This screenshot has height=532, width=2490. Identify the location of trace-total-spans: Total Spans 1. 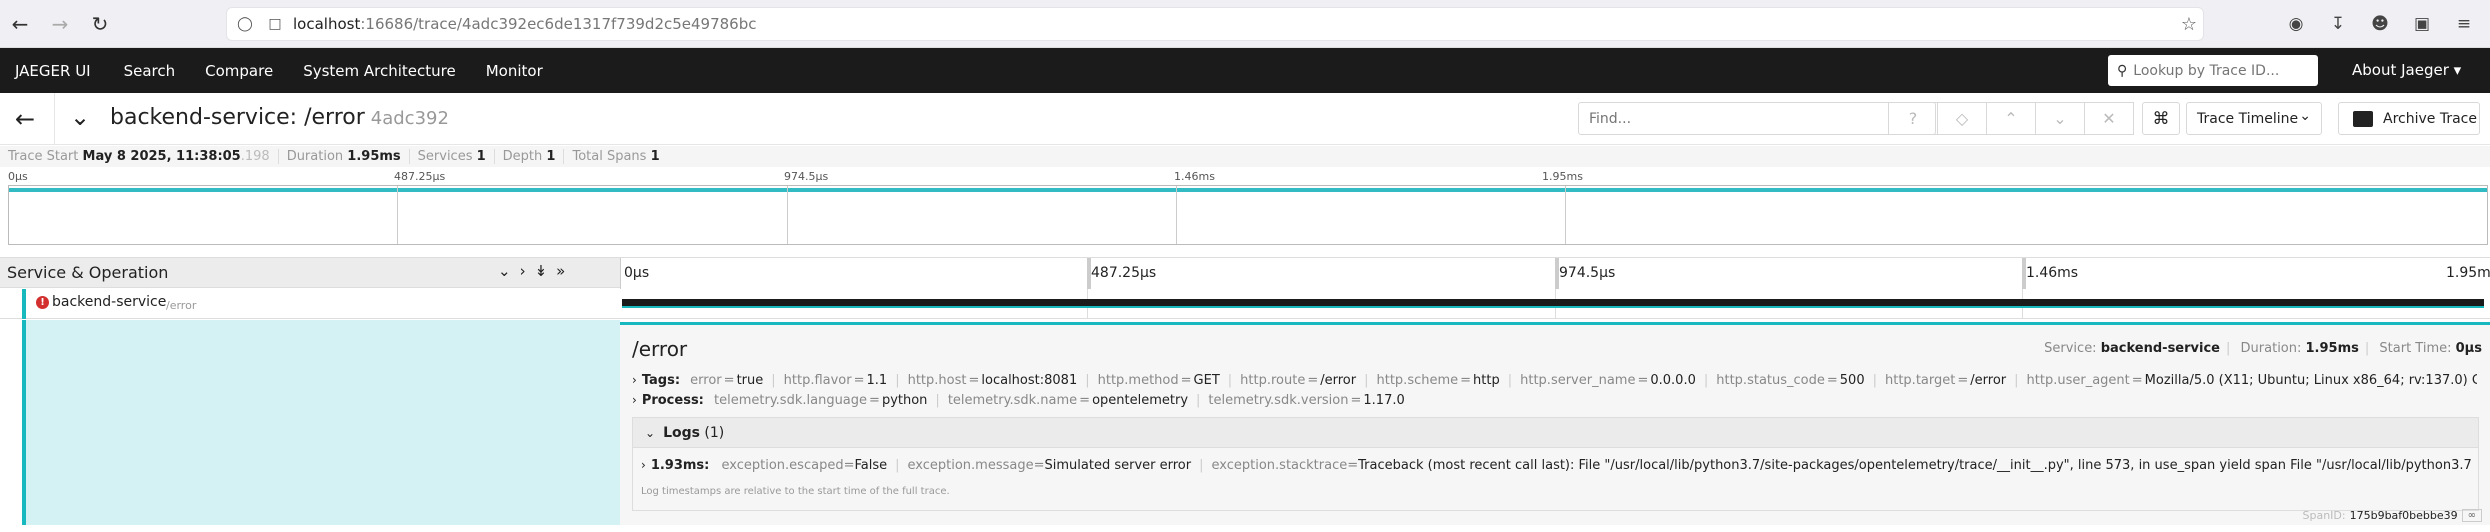
(615, 156).